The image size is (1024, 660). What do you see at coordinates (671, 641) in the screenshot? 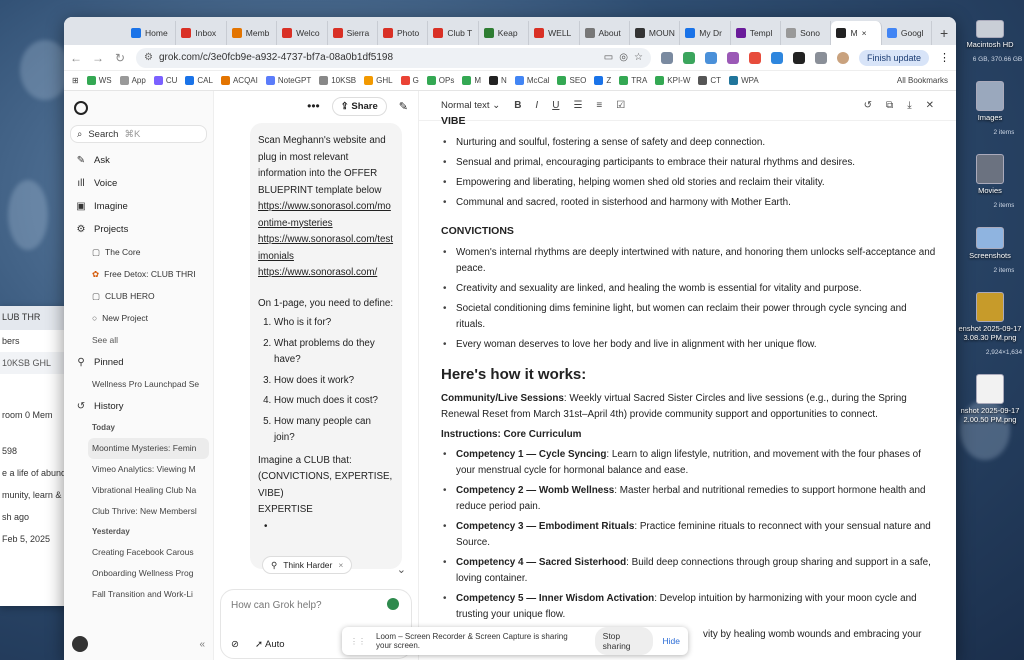
I see `hide-button: Hide` at bounding box center [671, 641].